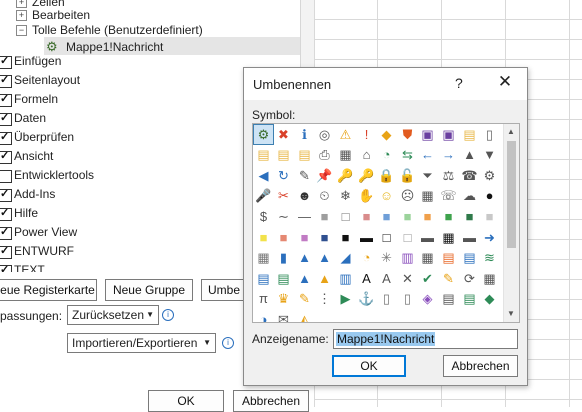  I want to click on calendar-icon: ▦, so click(489, 278).